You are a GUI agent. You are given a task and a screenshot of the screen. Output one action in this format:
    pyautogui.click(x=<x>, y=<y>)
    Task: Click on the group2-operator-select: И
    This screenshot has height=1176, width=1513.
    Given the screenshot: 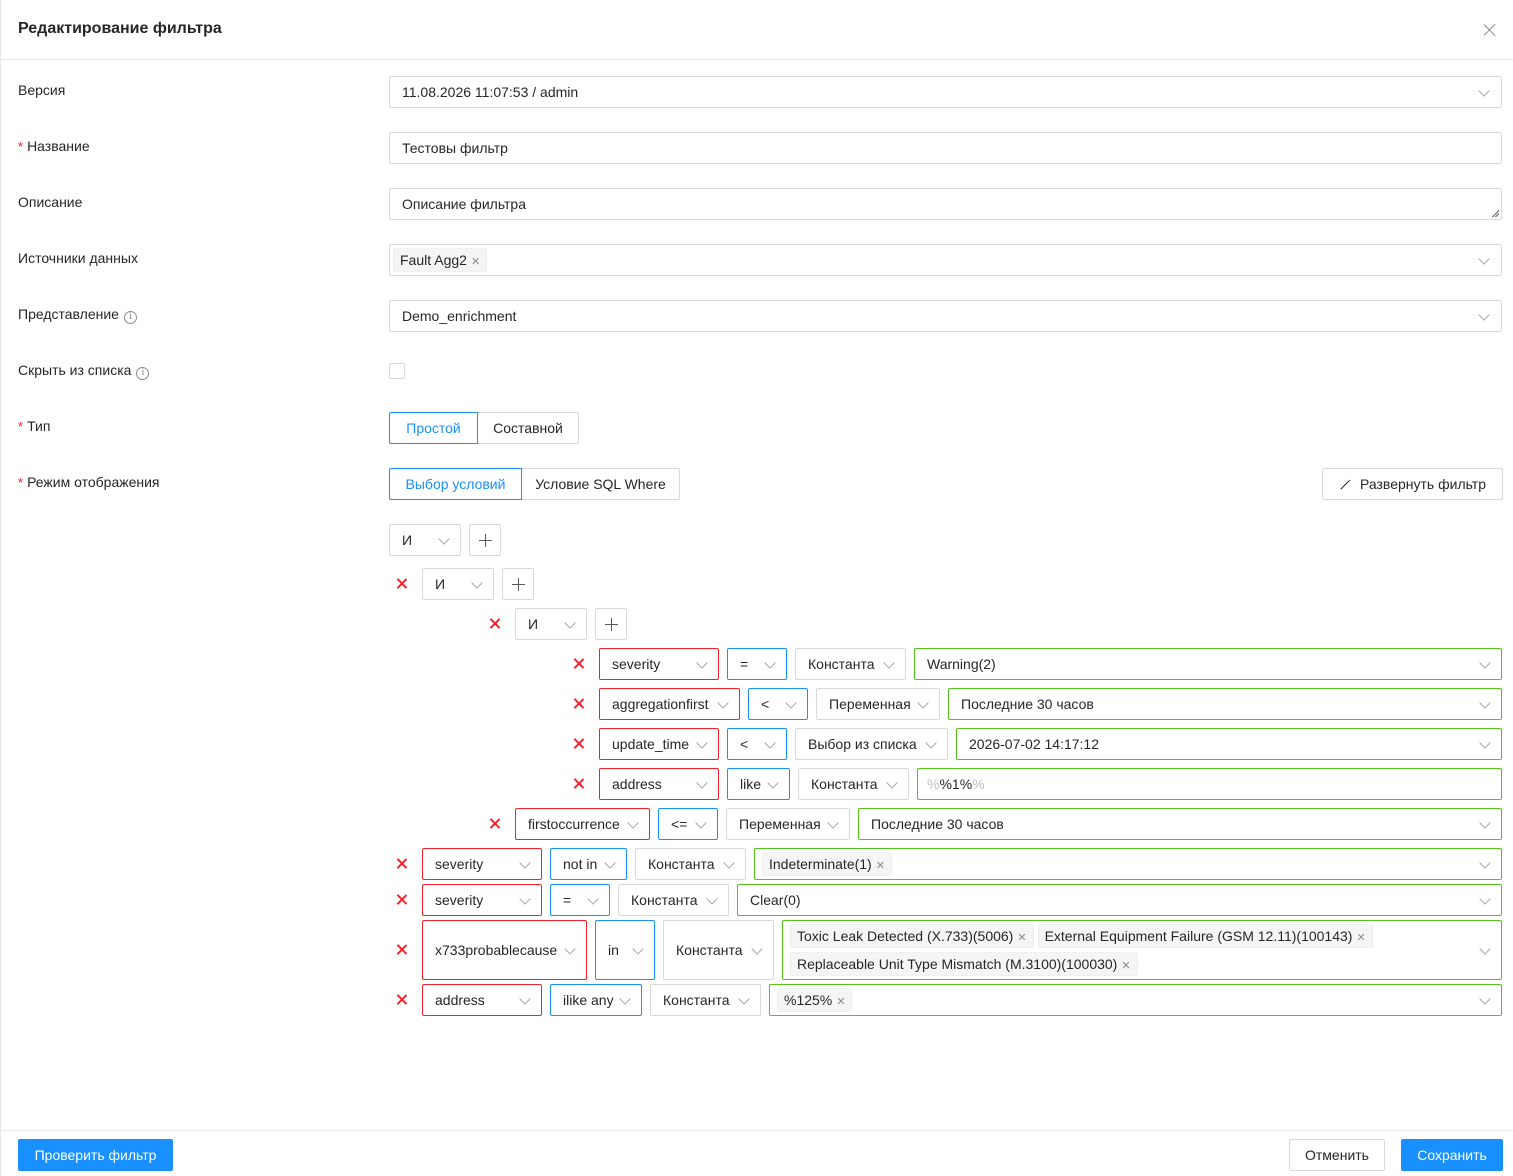 What is the action you would take?
    pyautogui.click(x=551, y=624)
    